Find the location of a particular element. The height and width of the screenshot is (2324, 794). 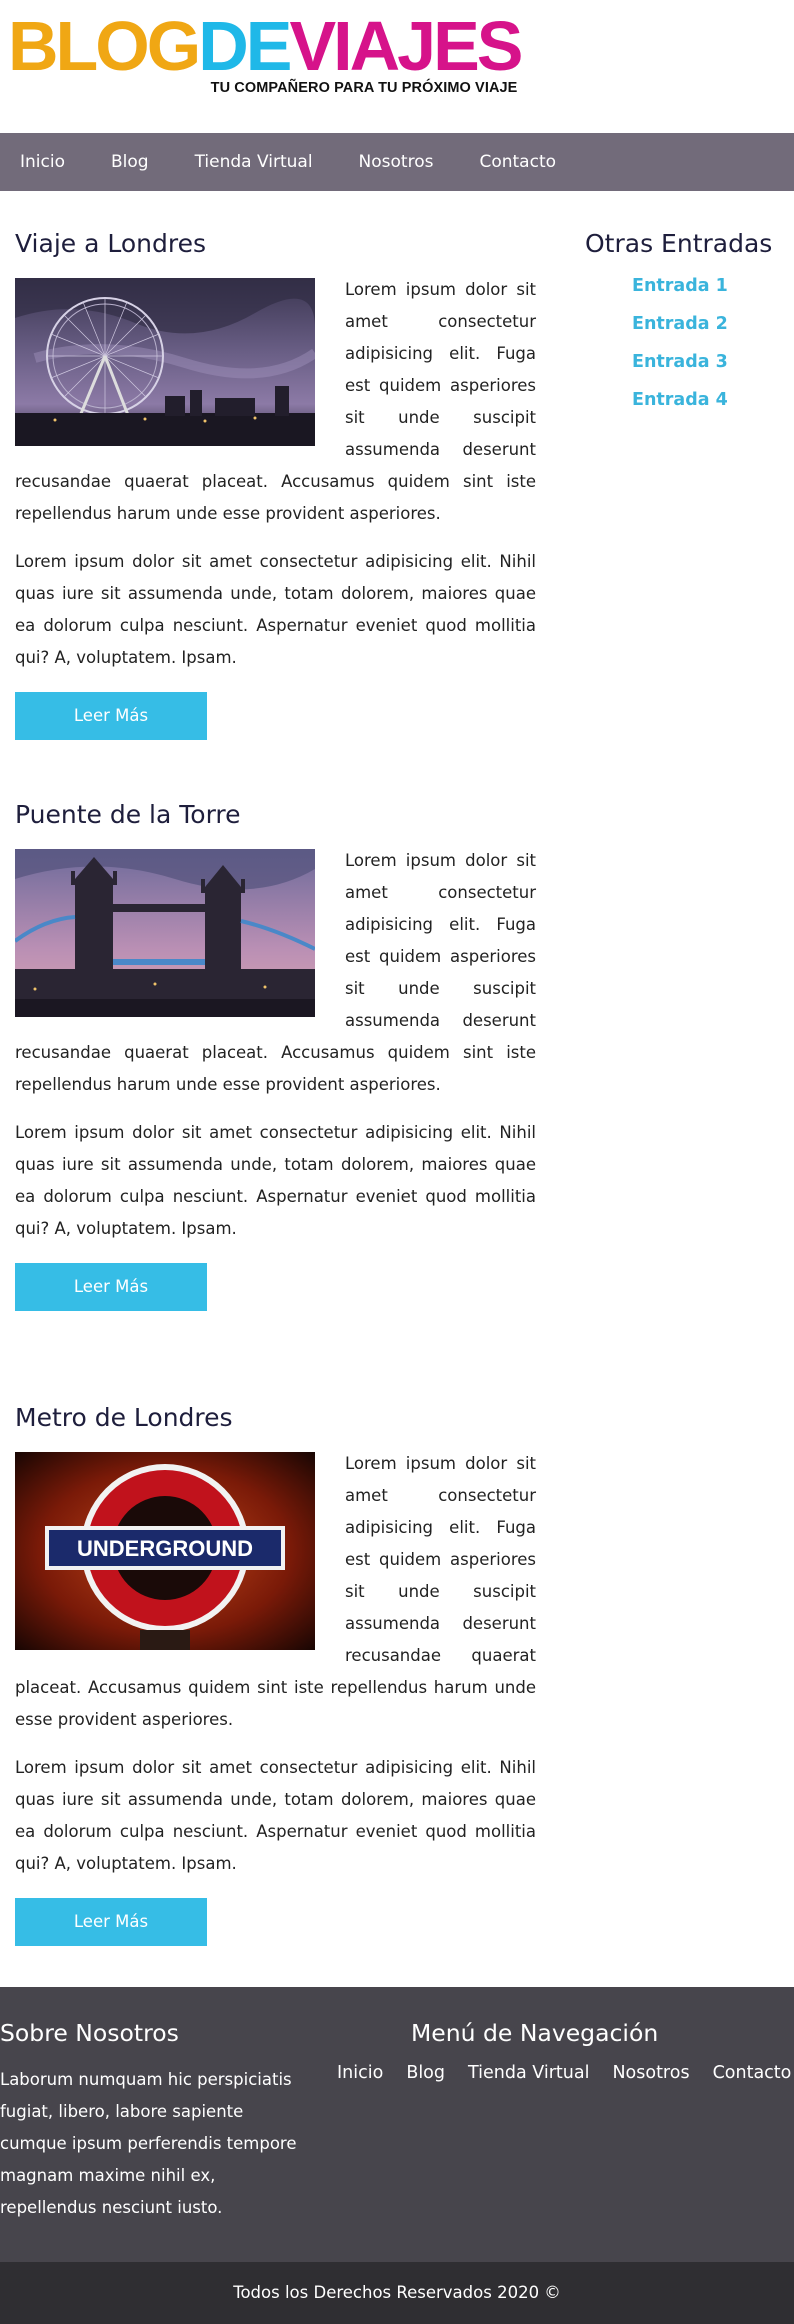

sidebar-list: Entrada 1 Entrada 2 Entrada 3 Entrada 4 is located at coordinates (682, 352).